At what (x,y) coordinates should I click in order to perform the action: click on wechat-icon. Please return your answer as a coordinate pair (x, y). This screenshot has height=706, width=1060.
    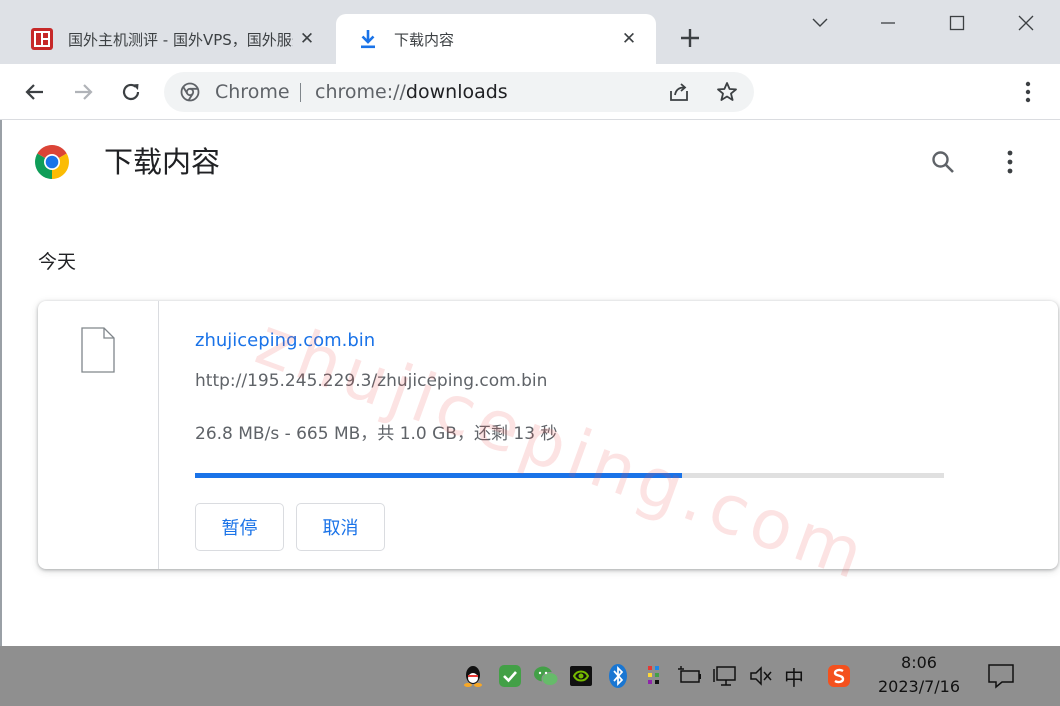
    Looking at the image, I should click on (546, 676).